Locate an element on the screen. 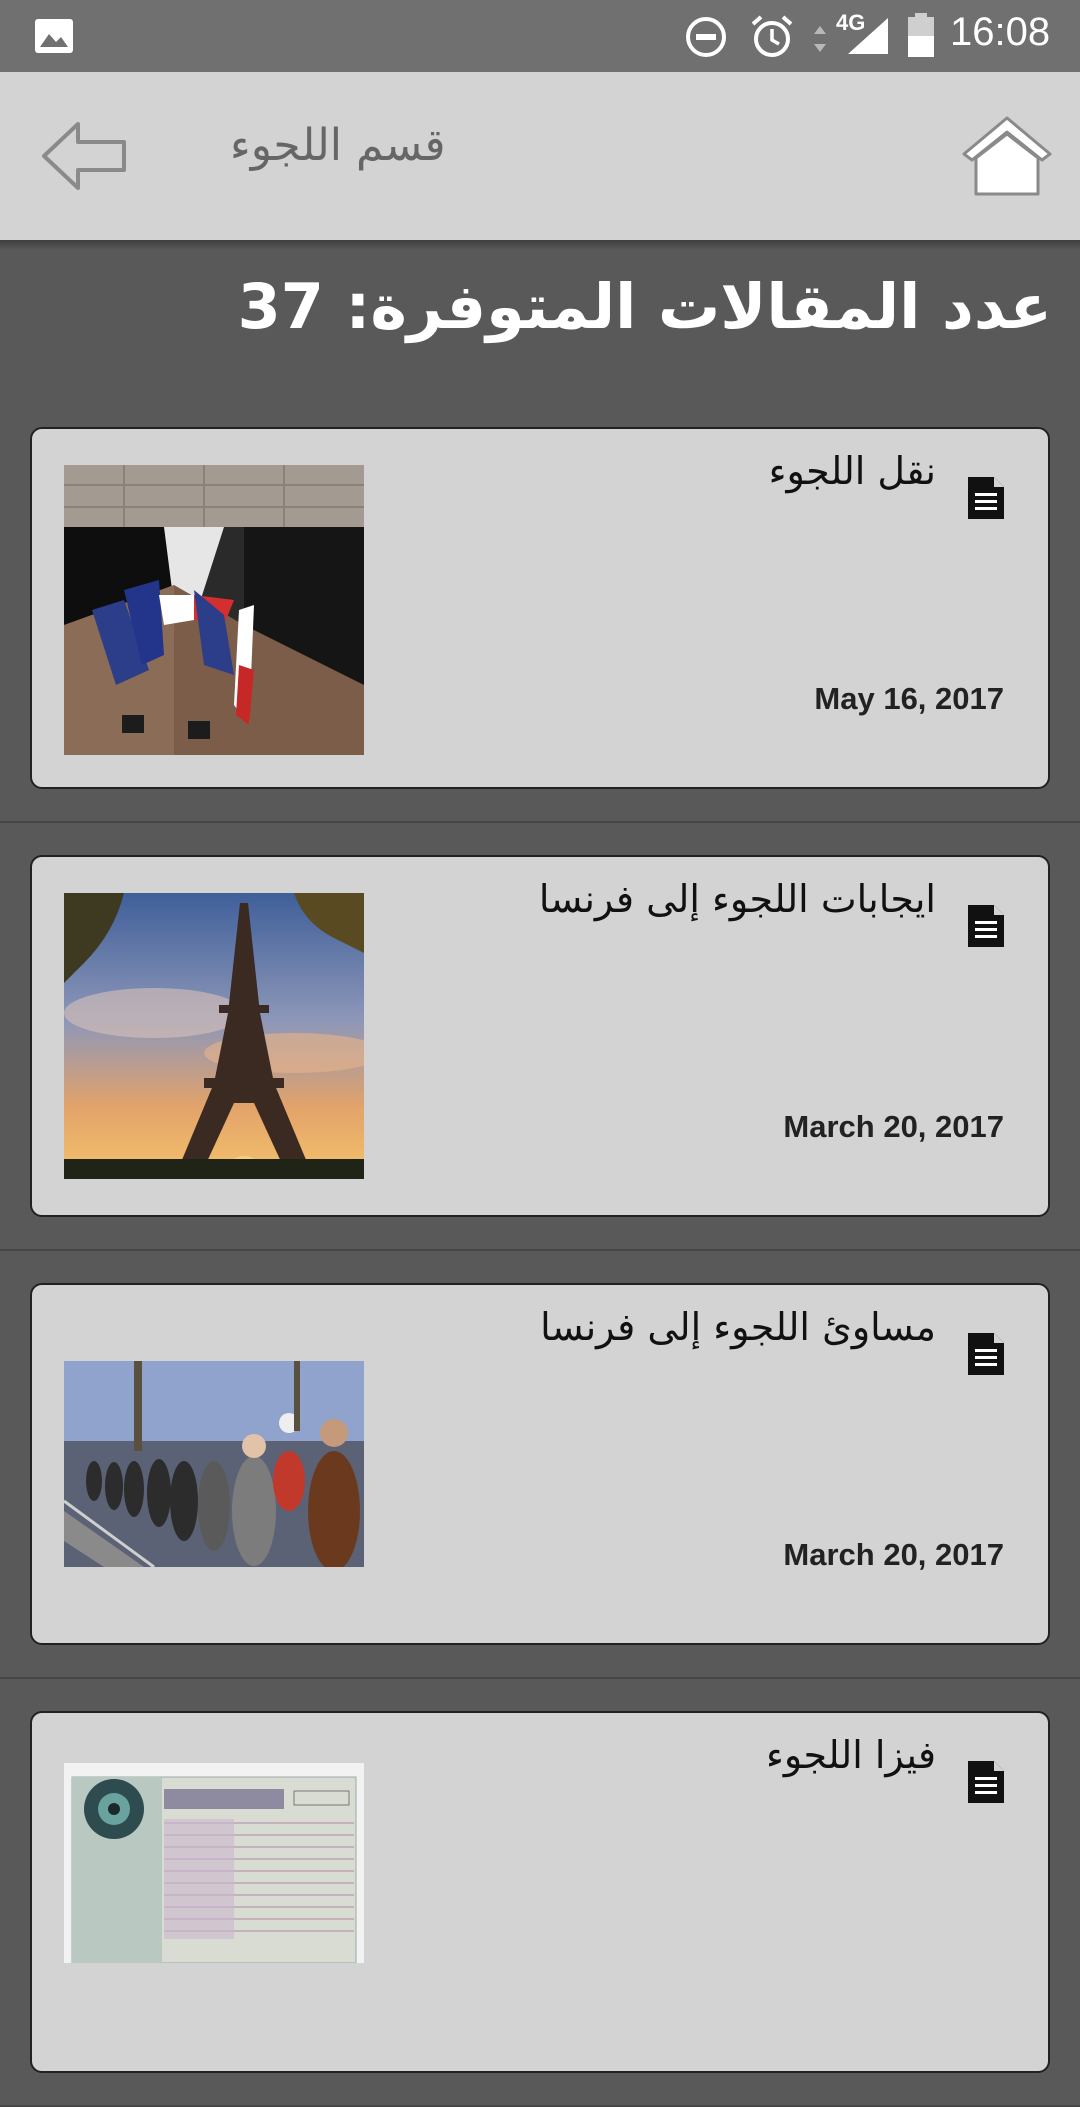 This screenshot has width=1080, height=2107. data-arrows-icon is located at coordinates (820, 39).